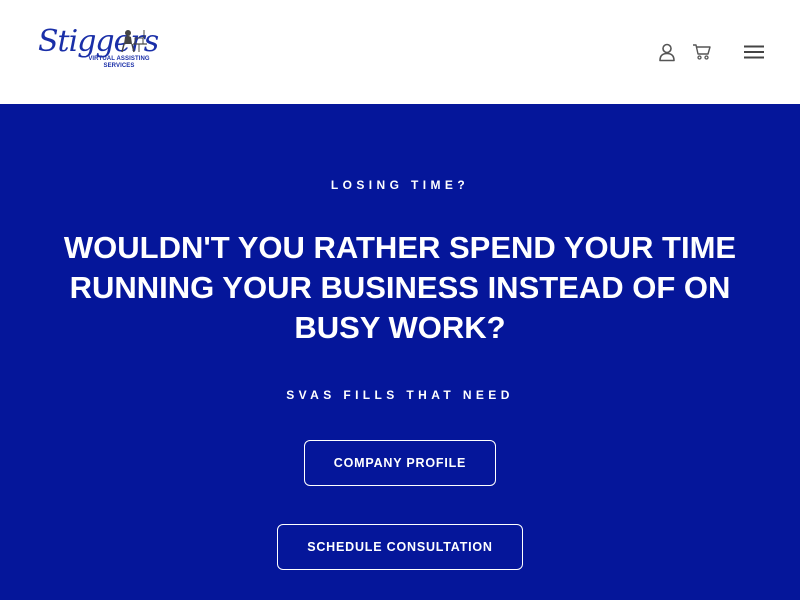  Describe the element at coordinates (667, 52) in the screenshot. I see `user-icon` at that location.